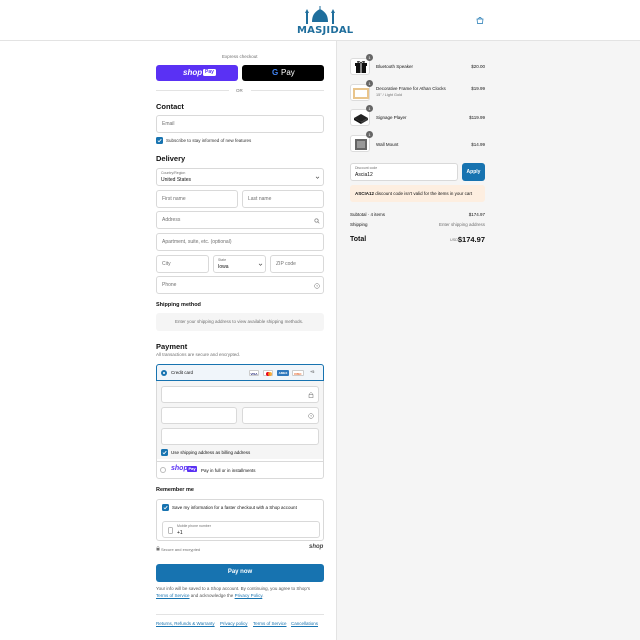 The height and width of the screenshot is (640, 640). Describe the element at coordinates (228, 470) in the screenshot. I see `shop-pay-option-label: Pay in full or in installments` at that location.